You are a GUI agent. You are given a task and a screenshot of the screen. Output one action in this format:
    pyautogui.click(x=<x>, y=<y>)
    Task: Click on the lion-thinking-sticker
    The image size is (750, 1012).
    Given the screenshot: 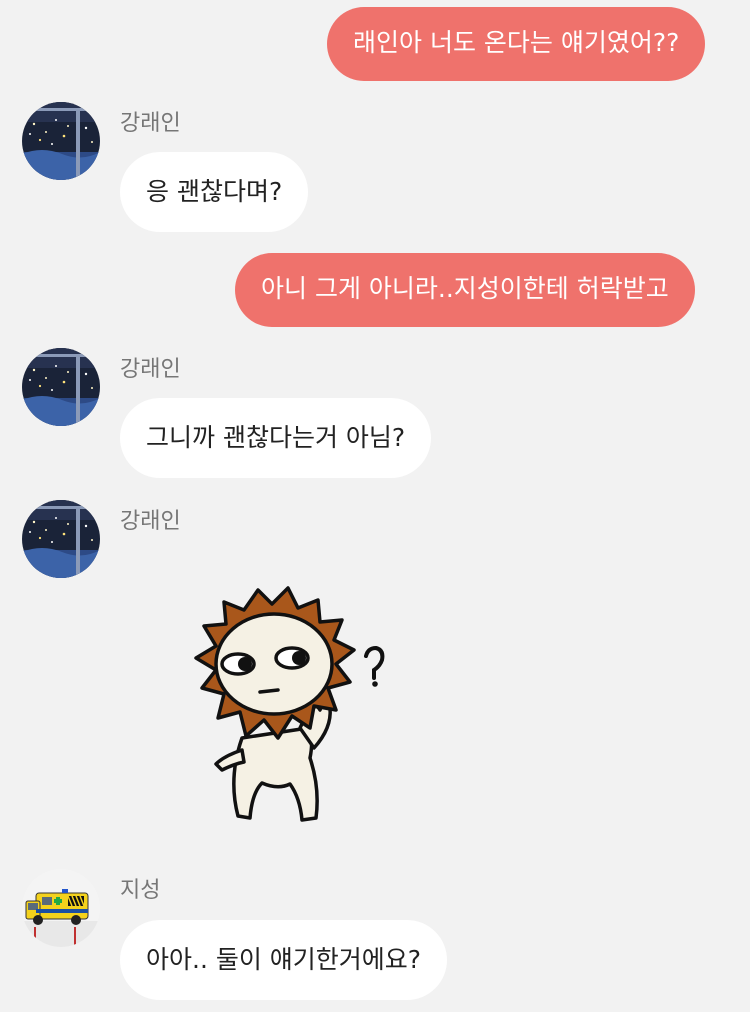 What is the action you would take?
    pyautogui.click(x=270, y=700)
    